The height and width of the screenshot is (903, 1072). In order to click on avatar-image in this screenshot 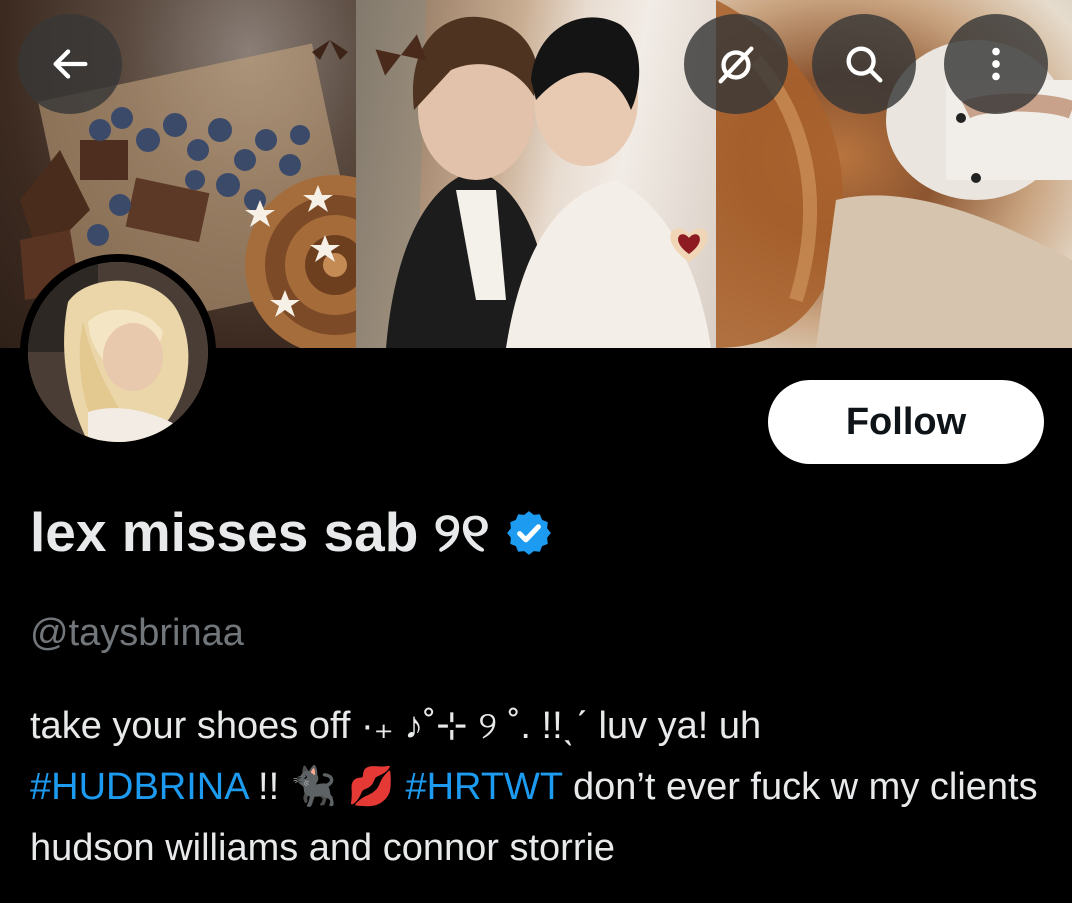, I will do `click(118, 352)`.